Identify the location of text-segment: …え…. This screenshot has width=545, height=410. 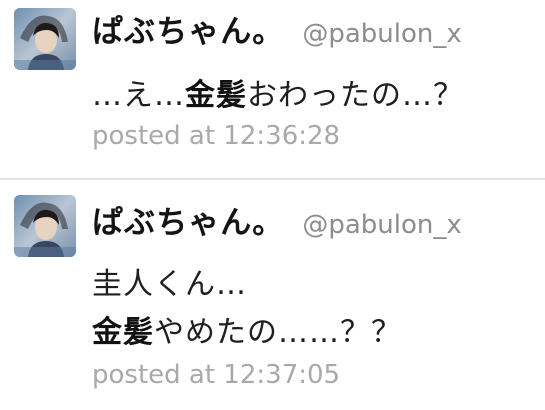
(138, 95).